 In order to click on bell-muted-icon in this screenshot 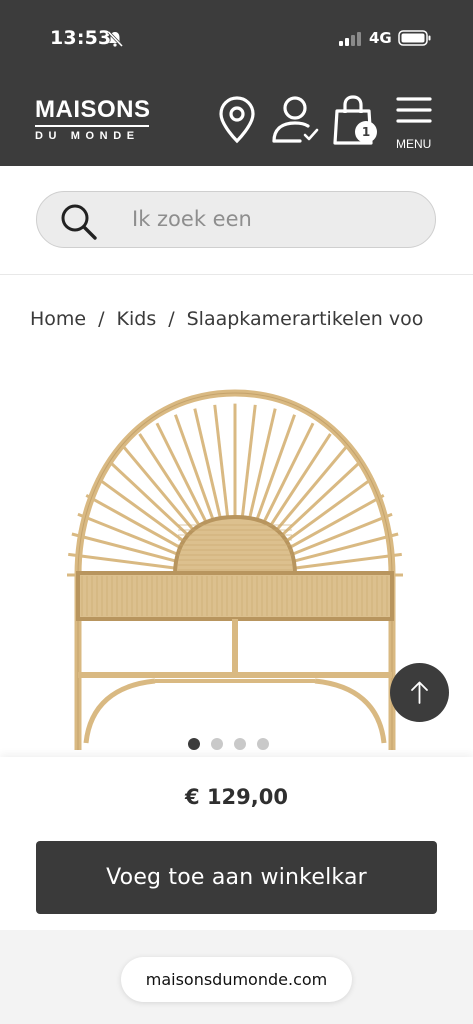, I will do `click(115, 41)`.